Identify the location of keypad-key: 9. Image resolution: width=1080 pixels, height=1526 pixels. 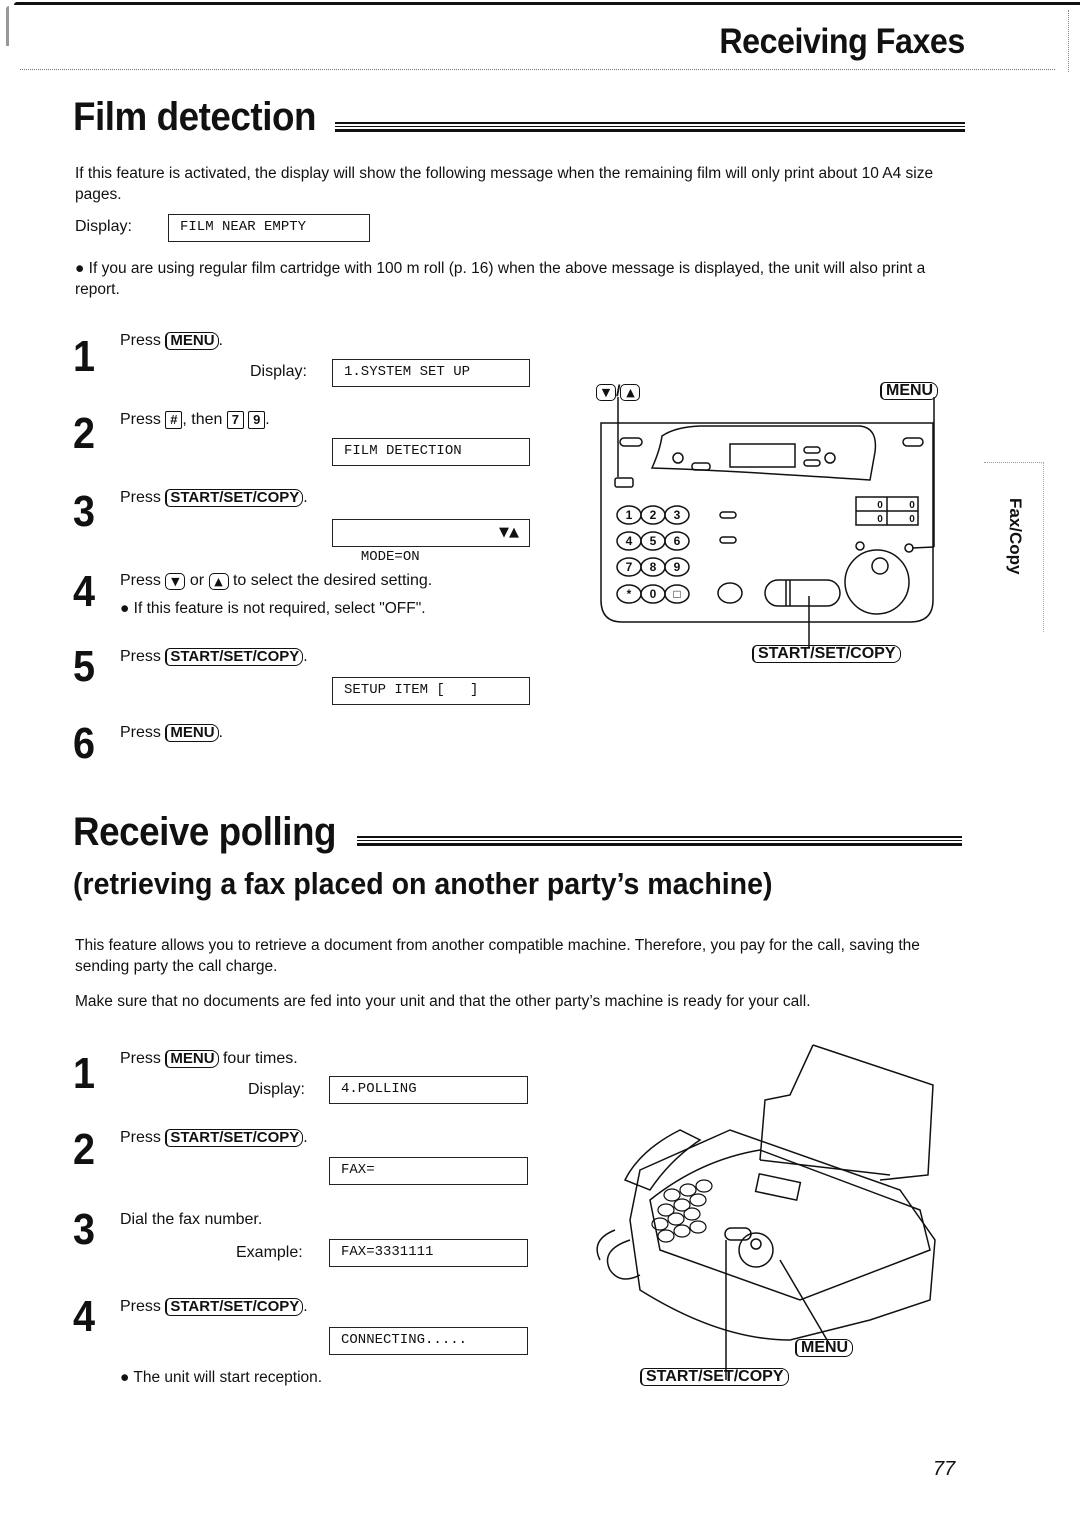
(677, 567).